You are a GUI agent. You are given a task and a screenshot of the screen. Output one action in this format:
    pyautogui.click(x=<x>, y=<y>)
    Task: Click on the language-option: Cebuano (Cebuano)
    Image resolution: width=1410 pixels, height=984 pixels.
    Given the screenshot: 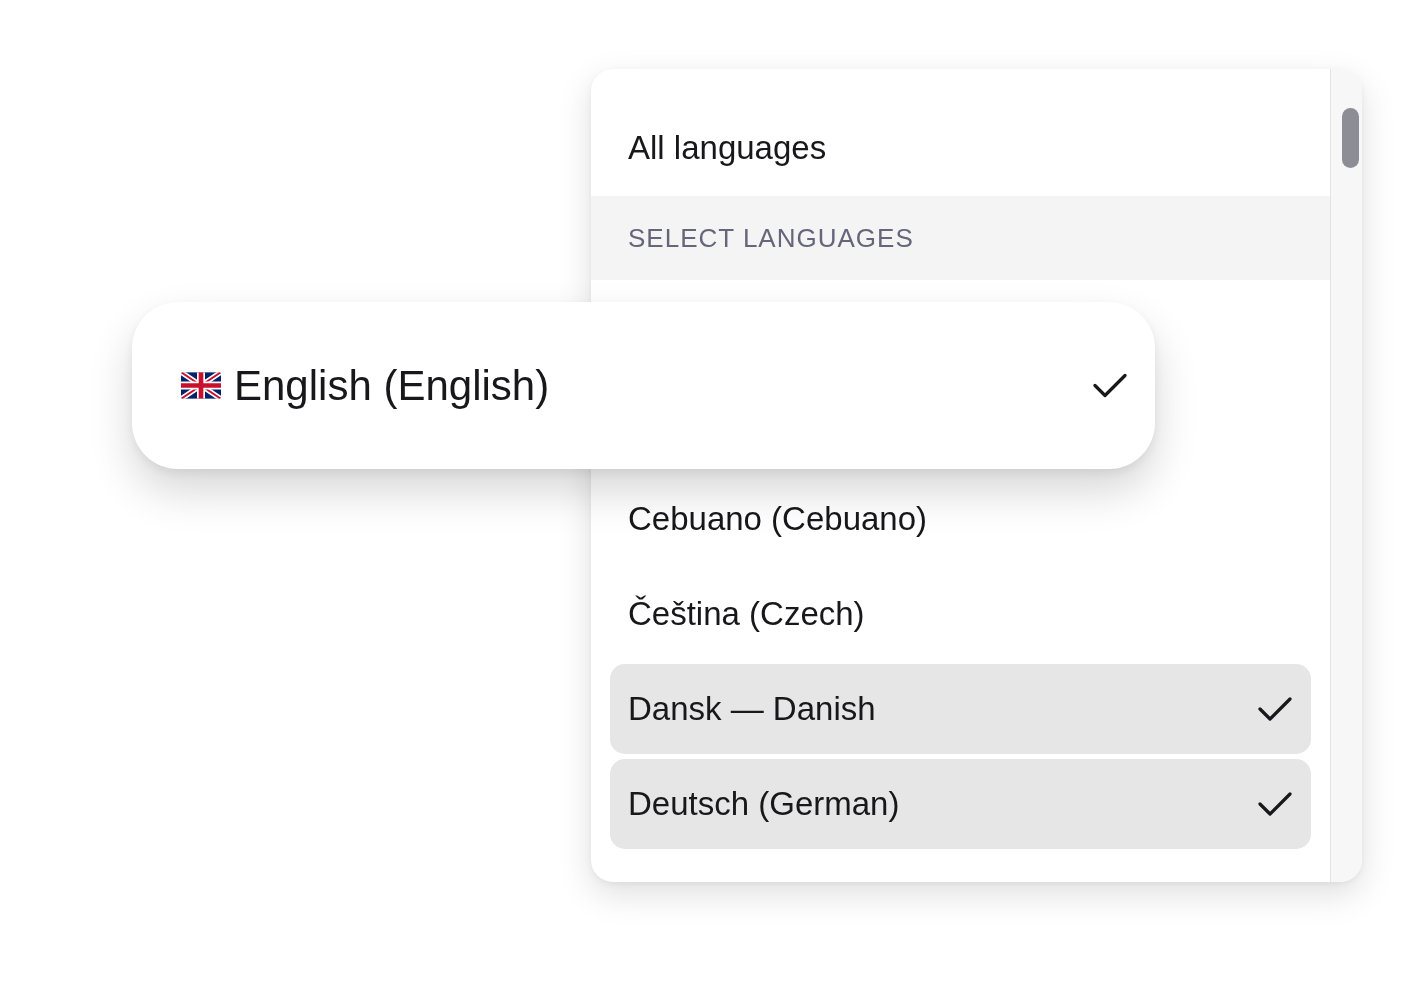 What is the action you would take?
    pyautogui.click(x=960, y=519)
    